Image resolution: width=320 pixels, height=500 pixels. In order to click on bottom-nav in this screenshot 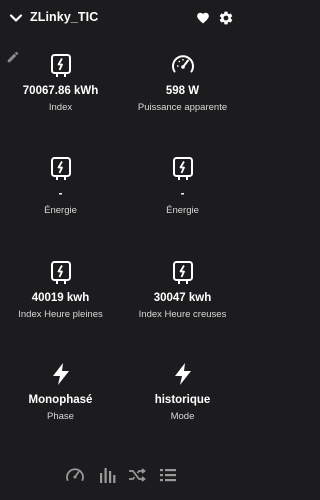, I will do `click(121, 475)`.